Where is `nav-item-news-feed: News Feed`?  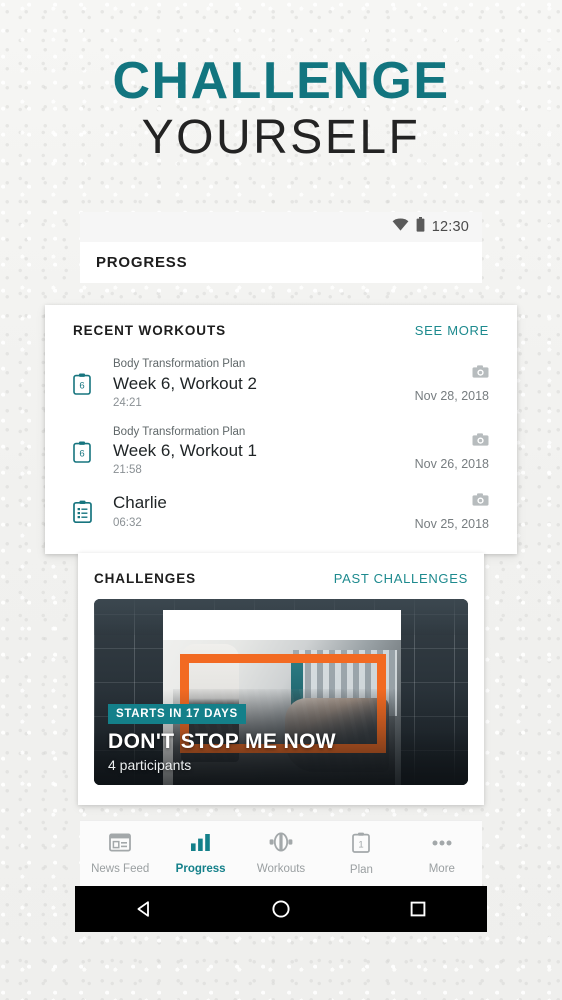 nav-item-news-feed: News Feed is located at coordinates (120, 853).